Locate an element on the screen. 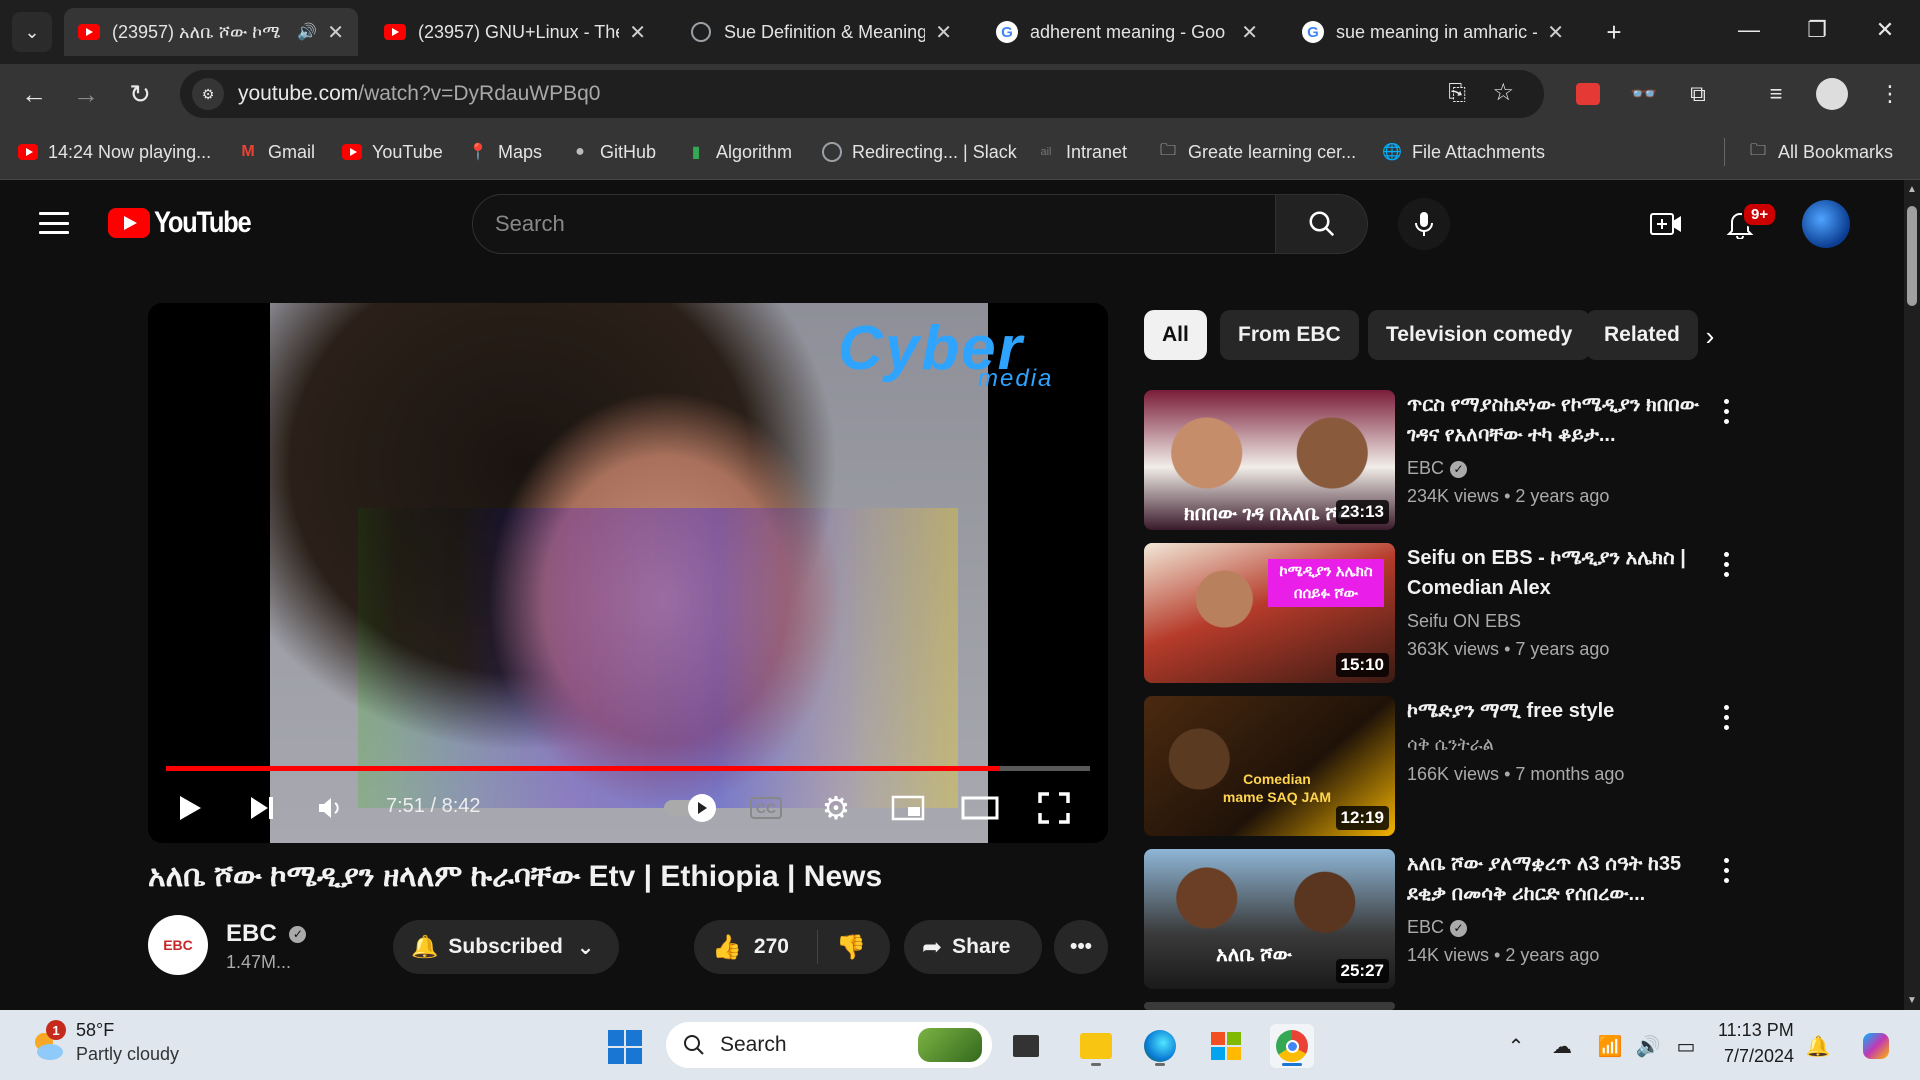  search-input: Search is located at coordinates (874, 224).